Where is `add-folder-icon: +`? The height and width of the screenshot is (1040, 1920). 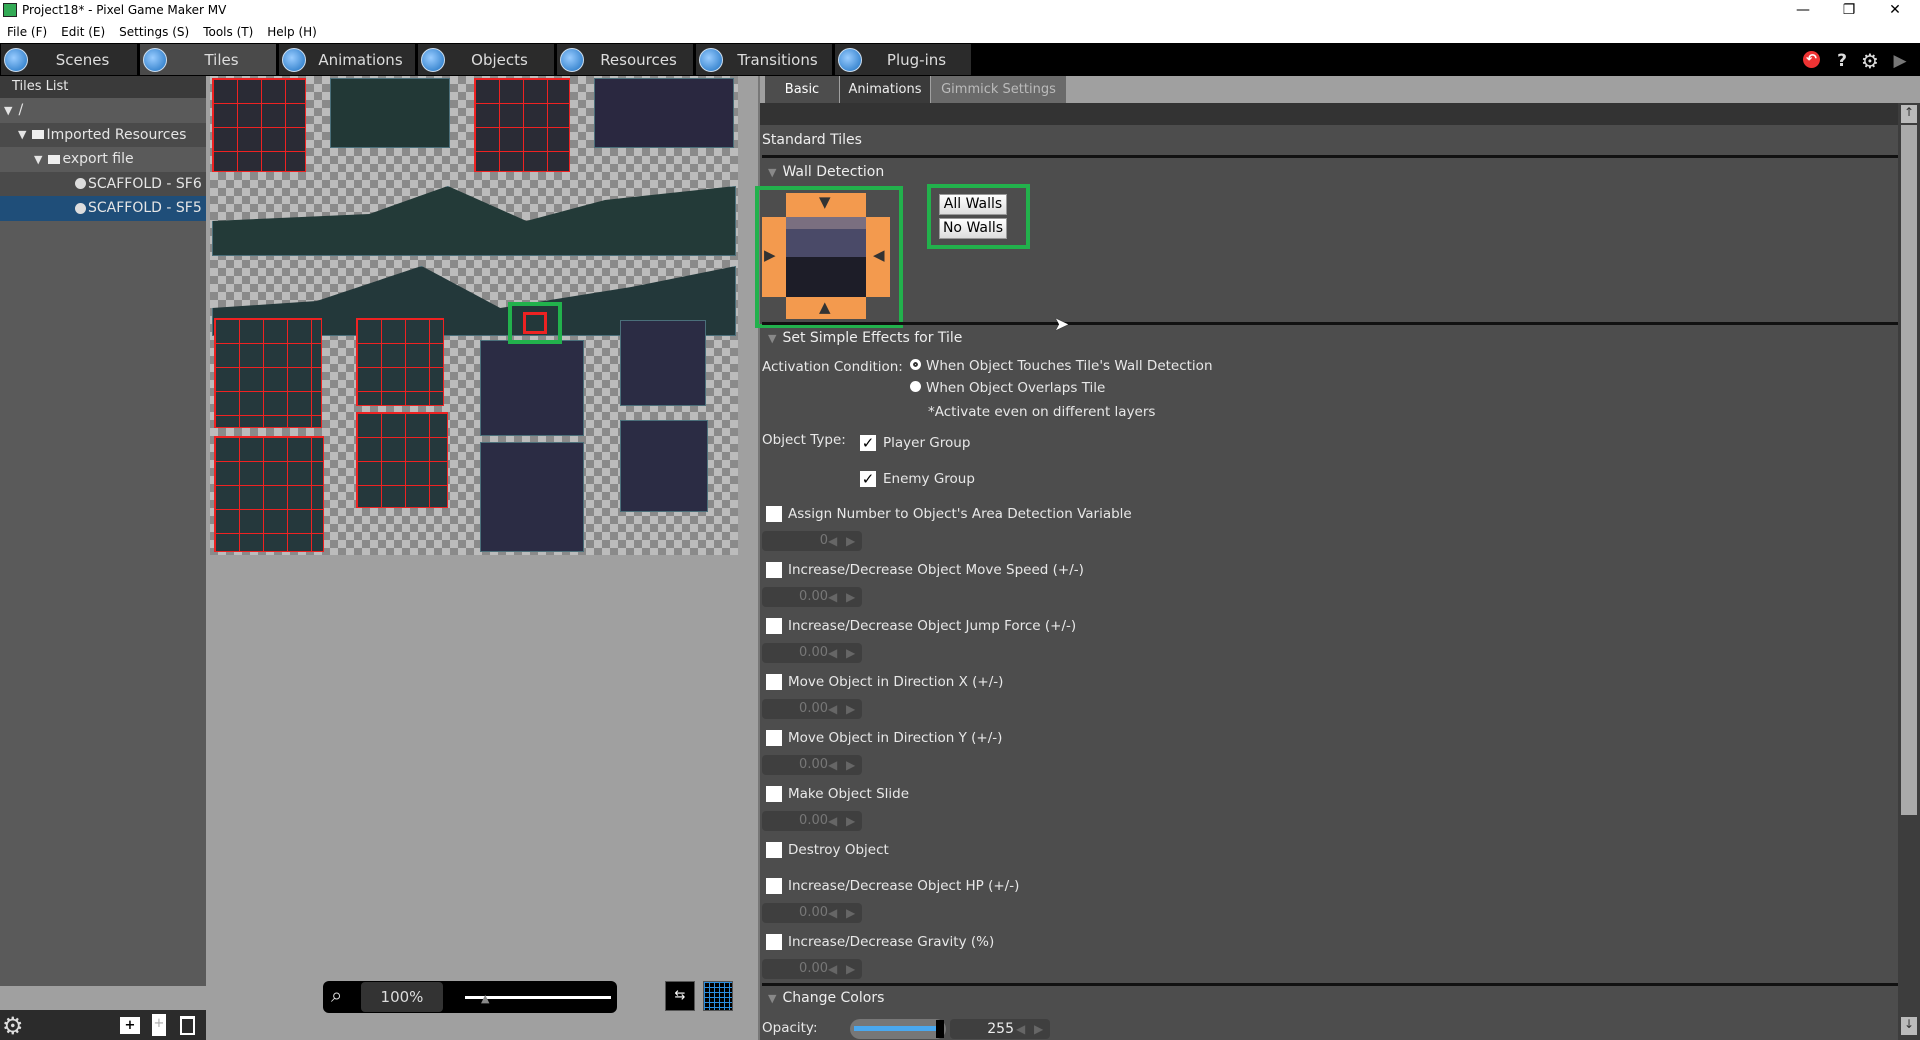 add-folder-icon: + is located at coordinates (130, 1025).